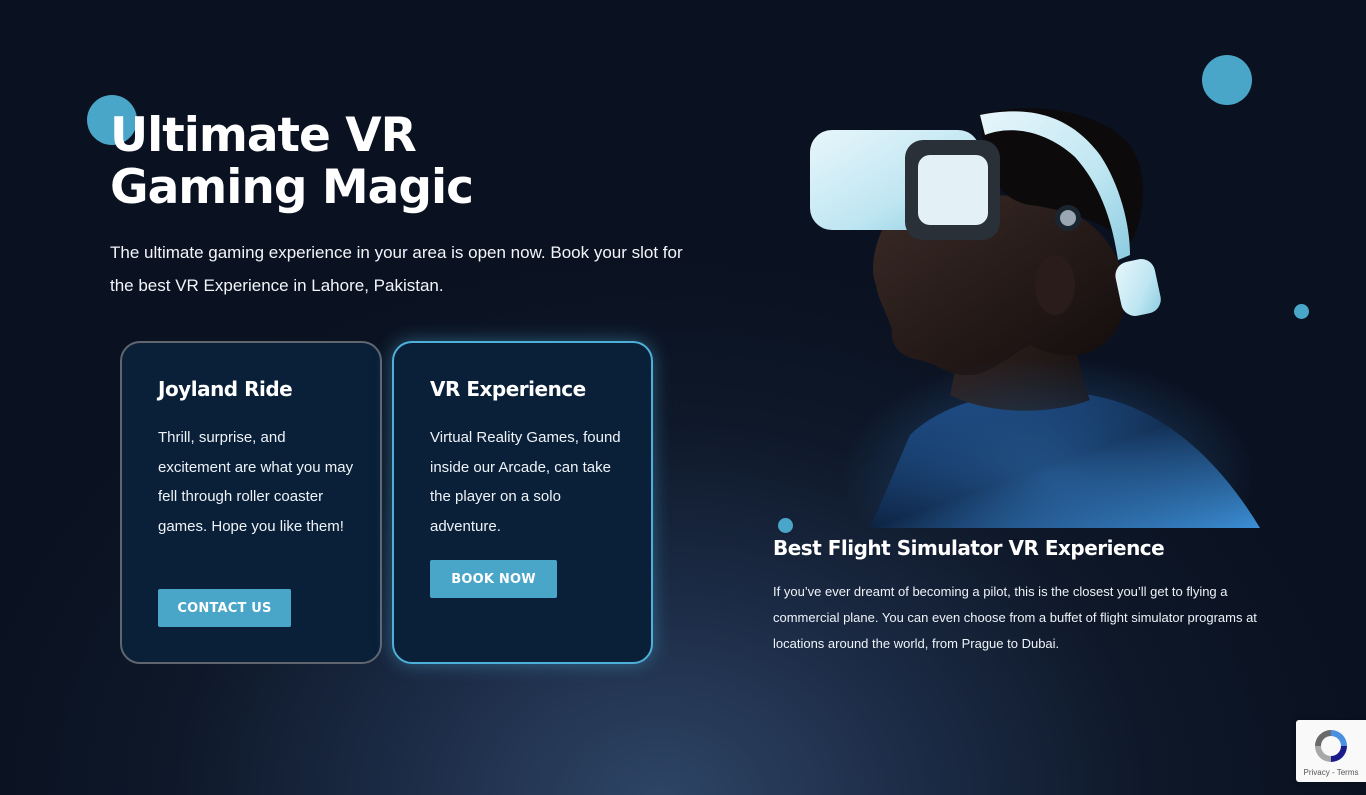 Image resolution: width=1366 pixels, height=795 pixels. What do you see at coordinates (508, 389) in the screenshot?
I see `card-title: VR Experience` at bounding box center [508, 389].